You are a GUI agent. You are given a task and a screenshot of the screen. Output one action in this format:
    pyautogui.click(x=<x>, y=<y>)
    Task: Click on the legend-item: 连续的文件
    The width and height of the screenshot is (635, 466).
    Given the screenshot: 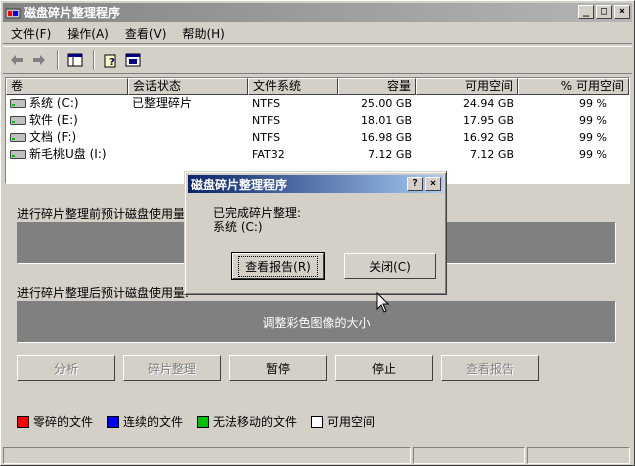 What is the action you would take?
    pyautogui.click(x=145, y=421)
    